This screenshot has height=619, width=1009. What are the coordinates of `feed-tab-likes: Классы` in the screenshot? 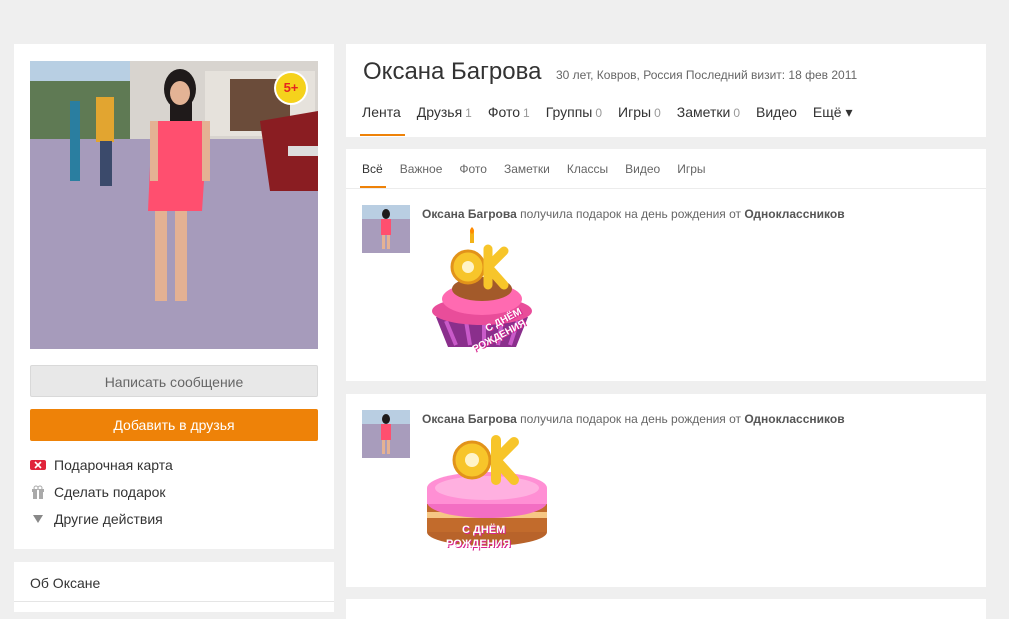 It's located at (587, 169).